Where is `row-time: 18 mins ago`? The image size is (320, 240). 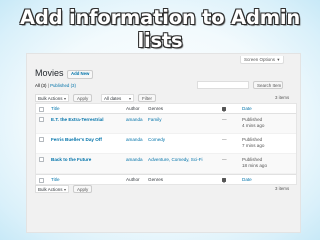 row-time: 18 mins ago is located at coordinates (255, 165).